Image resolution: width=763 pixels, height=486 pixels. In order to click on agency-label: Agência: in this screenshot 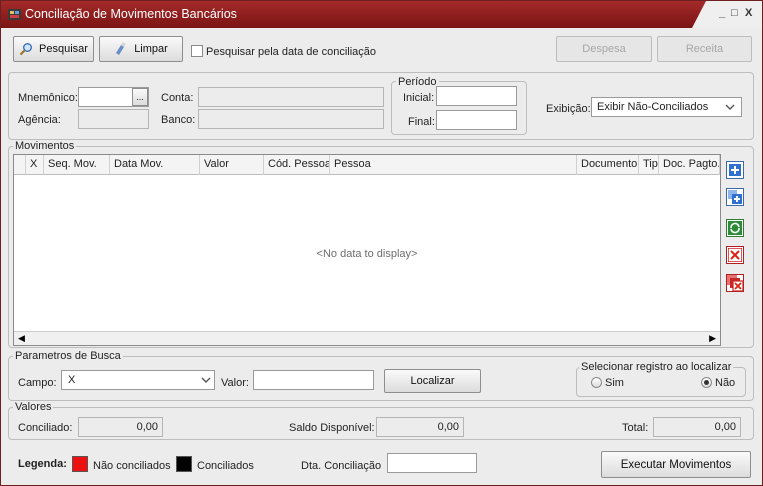, I will do `click(39, 120)`.